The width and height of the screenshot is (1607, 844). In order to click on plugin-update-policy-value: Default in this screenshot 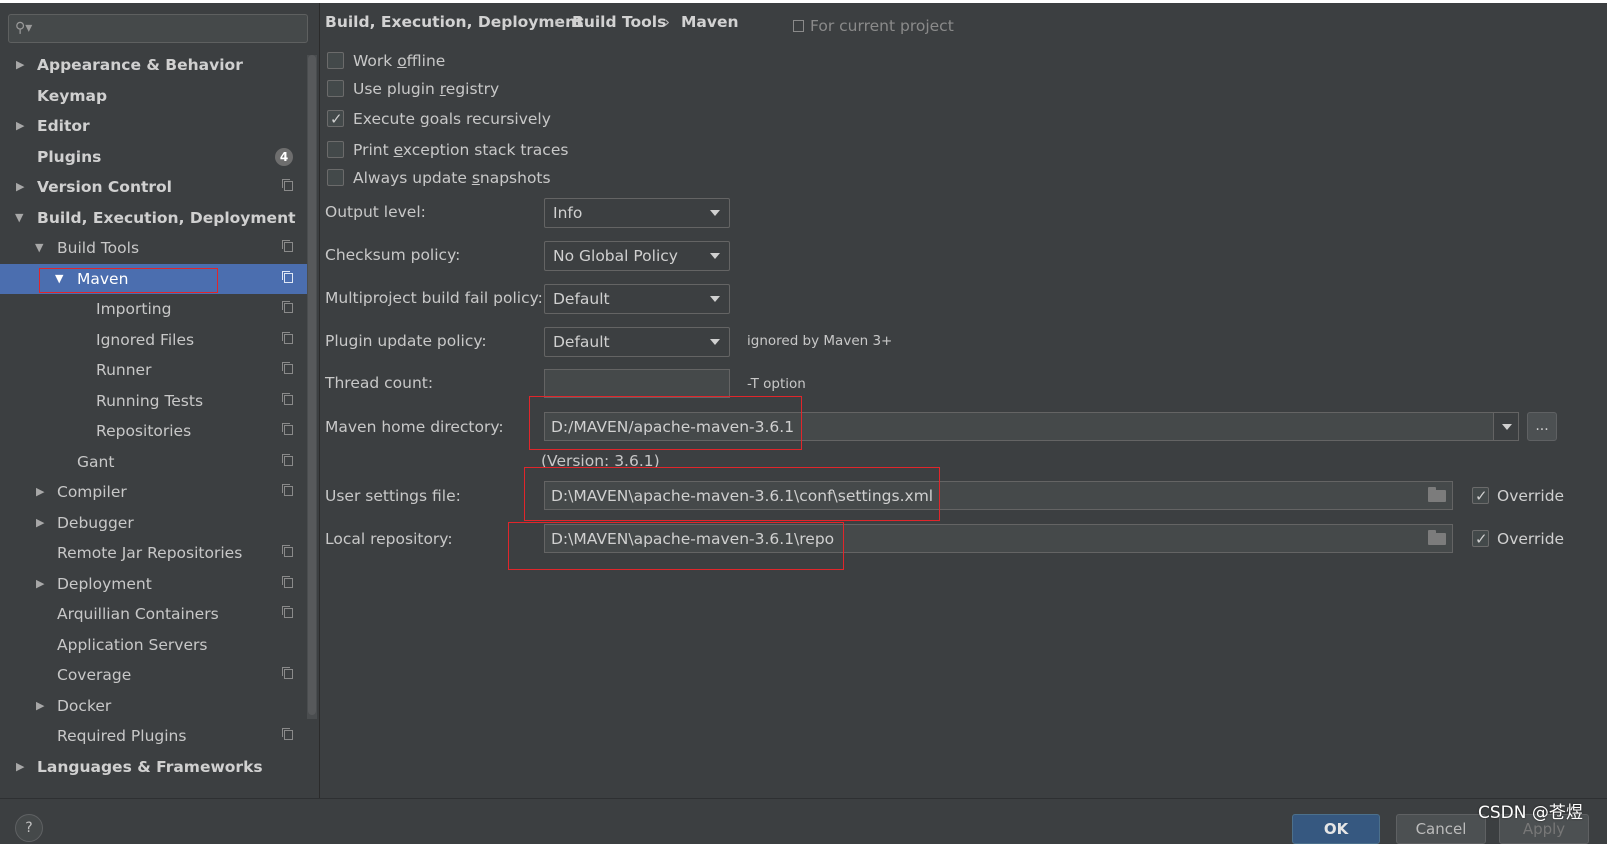, I will do `click(581, 342)`.